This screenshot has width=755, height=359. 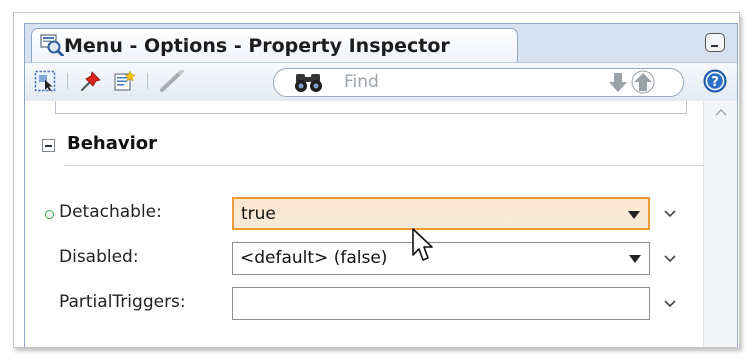 I want to click on pin-icon, so click(x=91, y=81).